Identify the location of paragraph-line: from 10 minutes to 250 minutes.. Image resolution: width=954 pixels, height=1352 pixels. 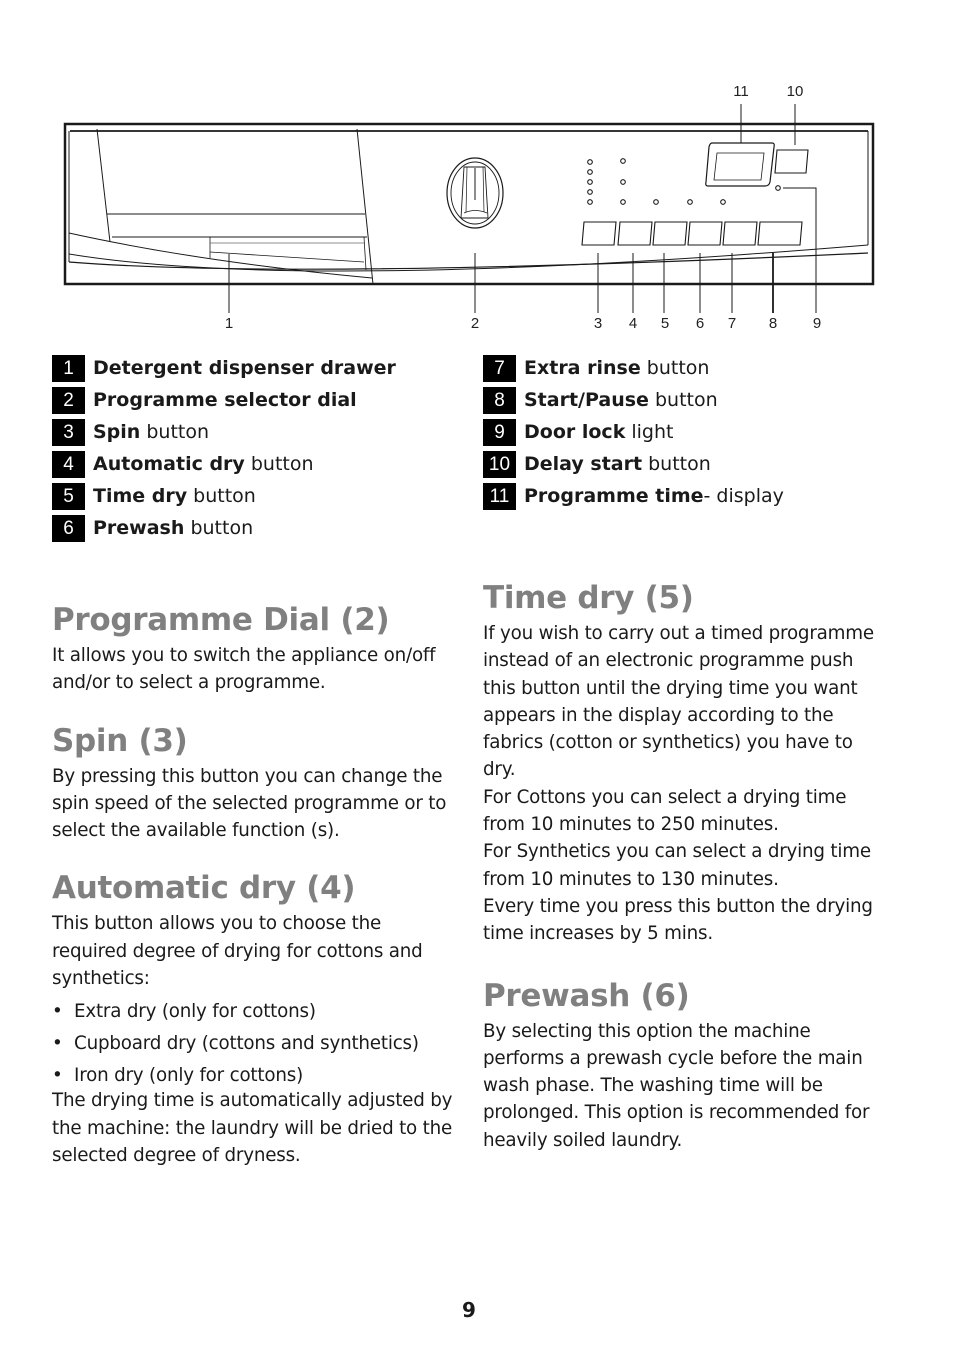
(631, 825).